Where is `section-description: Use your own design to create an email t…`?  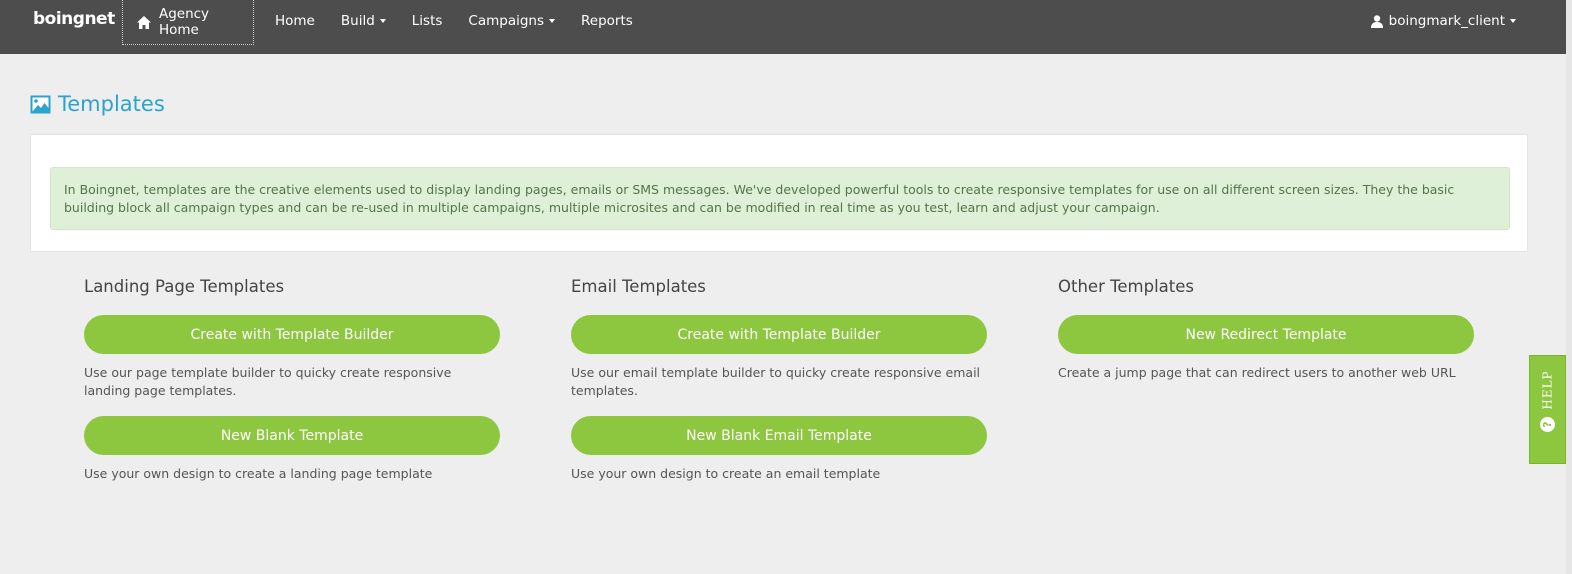 section-description: Use your own design to create an email t… is located at coordinates (726, 473).